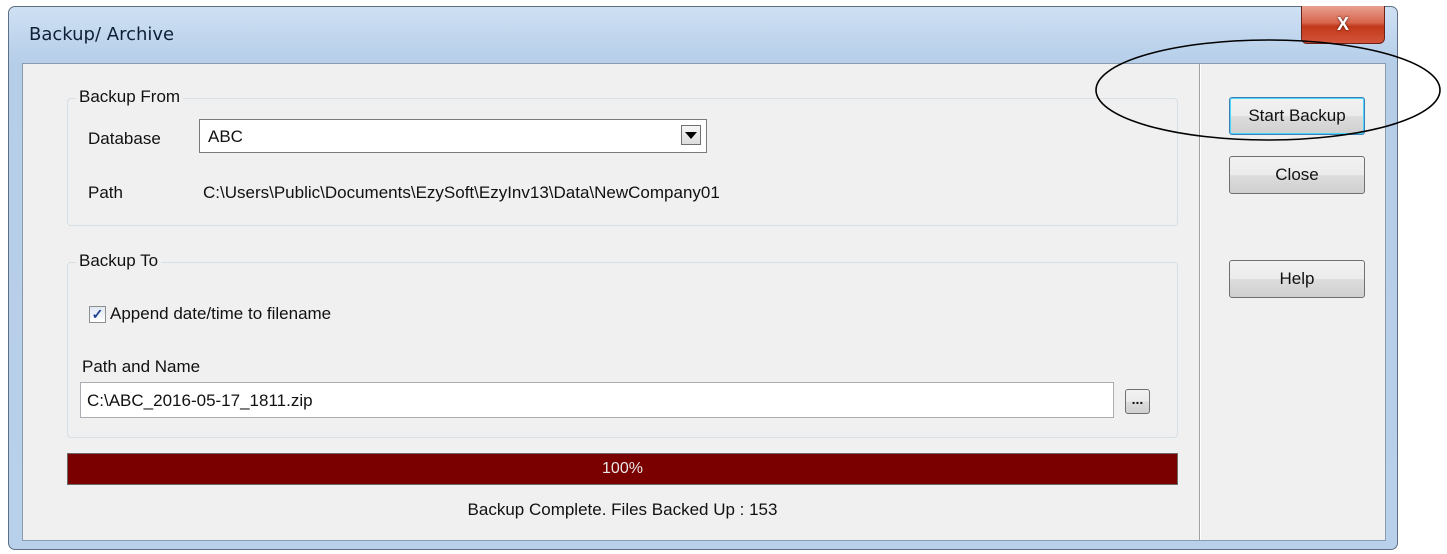  I want to click on help-button-label: Help, so click(1297, 278).